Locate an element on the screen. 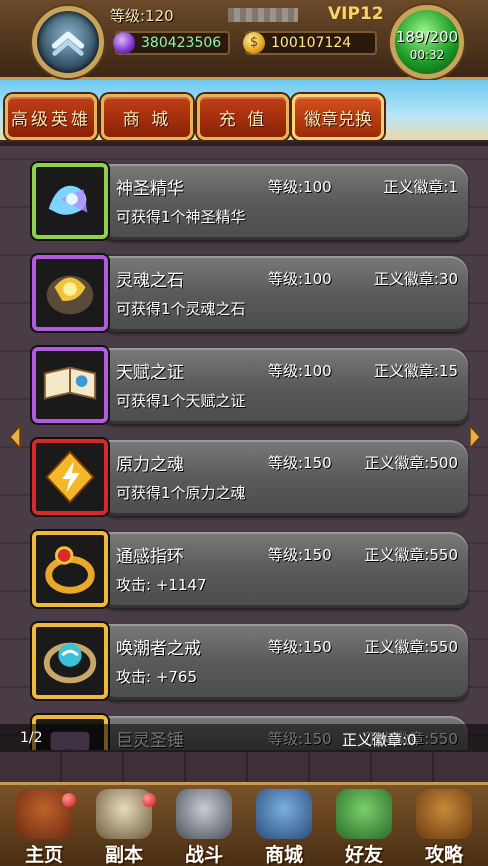 The image size is (488, 866). item-description: 可获得1个原力之魂 is located at coordinates (181, 493).